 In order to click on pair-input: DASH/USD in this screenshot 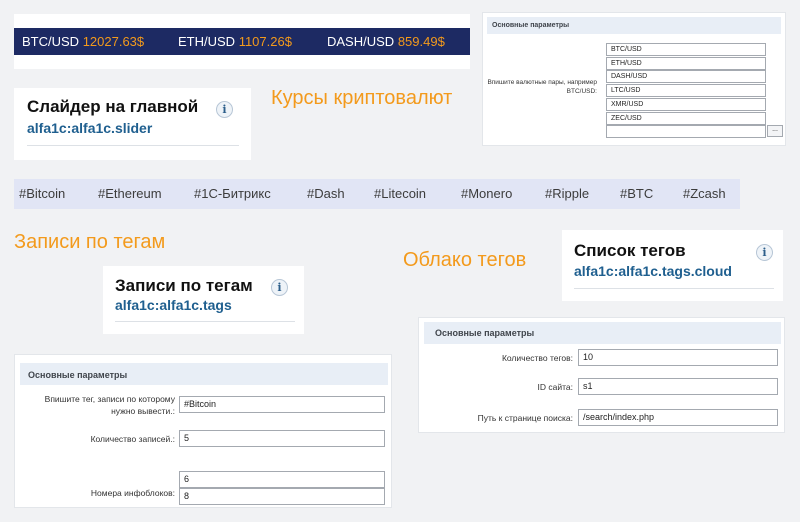, I will do `click(686, 77)`.